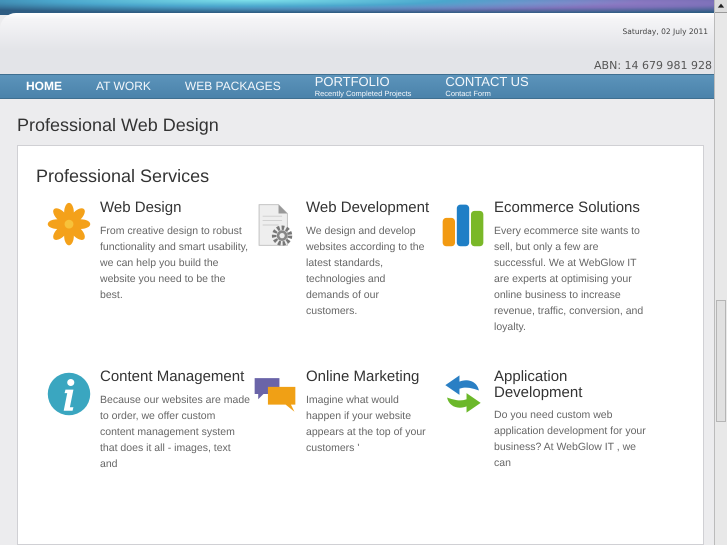  I want to click on scrollbar, so click(720, 272).